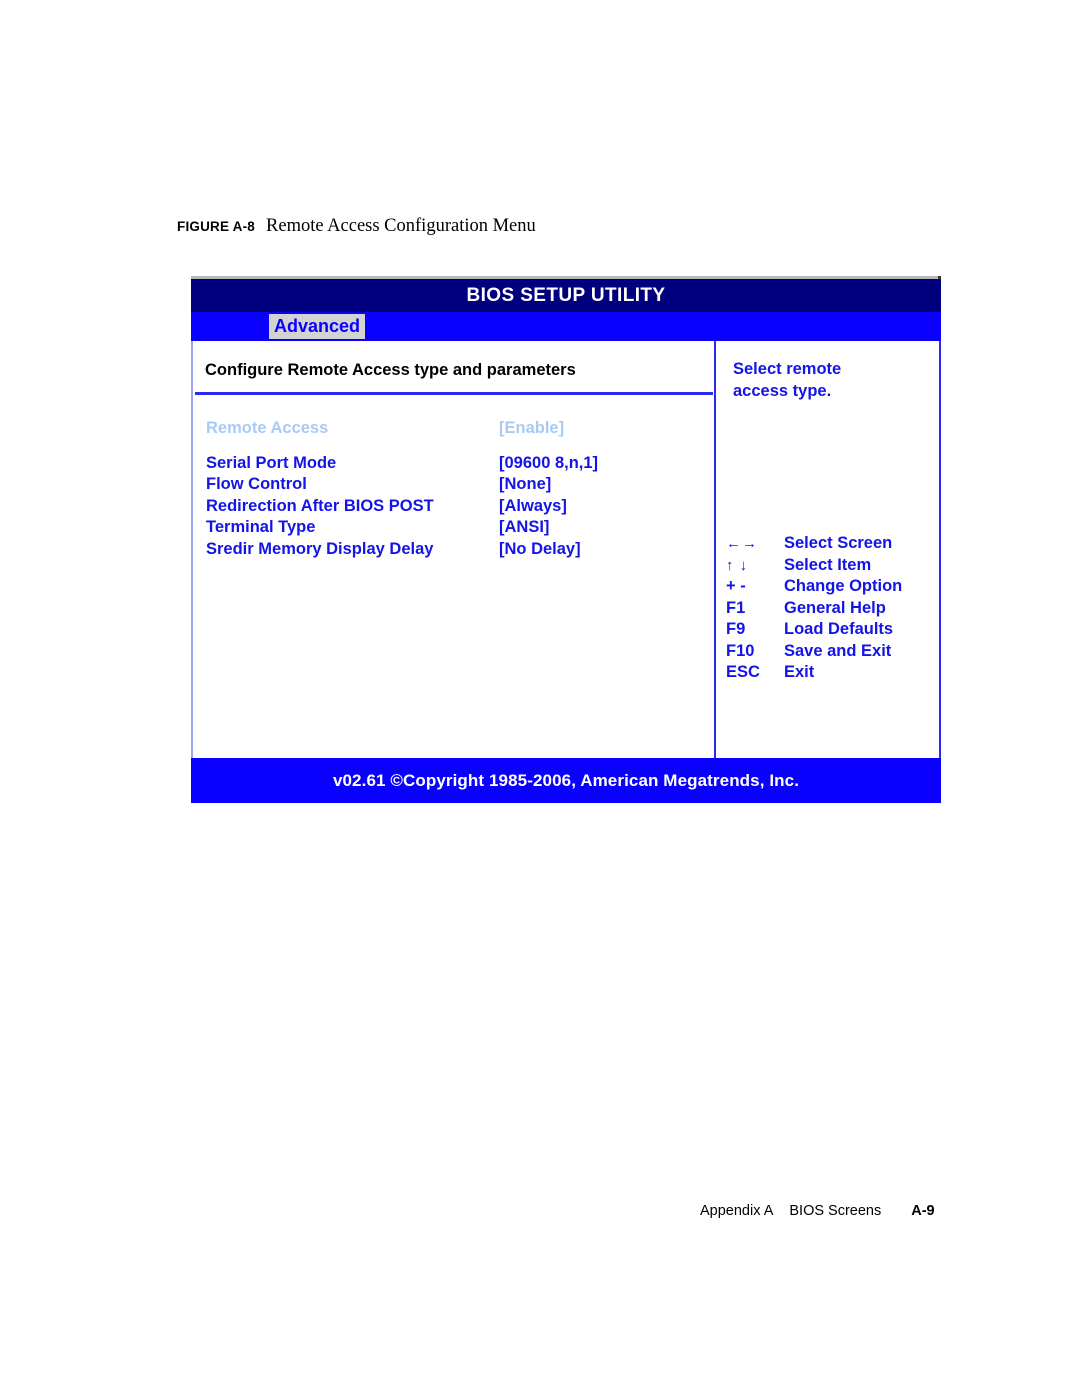 This screenshot has width=1080, height=1397. Describe the element at coordinates (835, 1211) in the screenshot. I see `footer-section: BIOS Screens` at that location.